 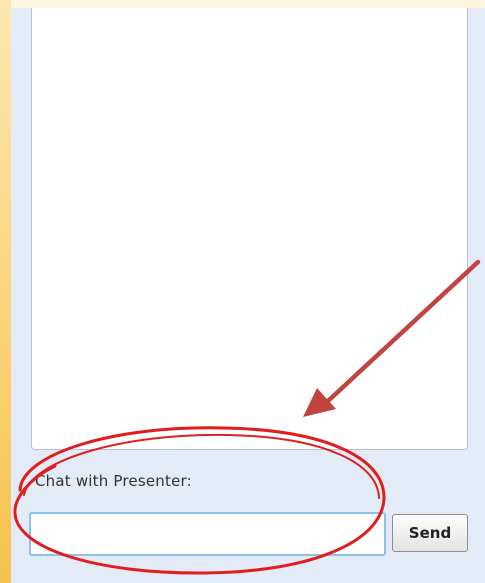 What do you see at coordinates (207, 534) in the screenshot?
I see `chat-input` at bounding box center [207, 534].